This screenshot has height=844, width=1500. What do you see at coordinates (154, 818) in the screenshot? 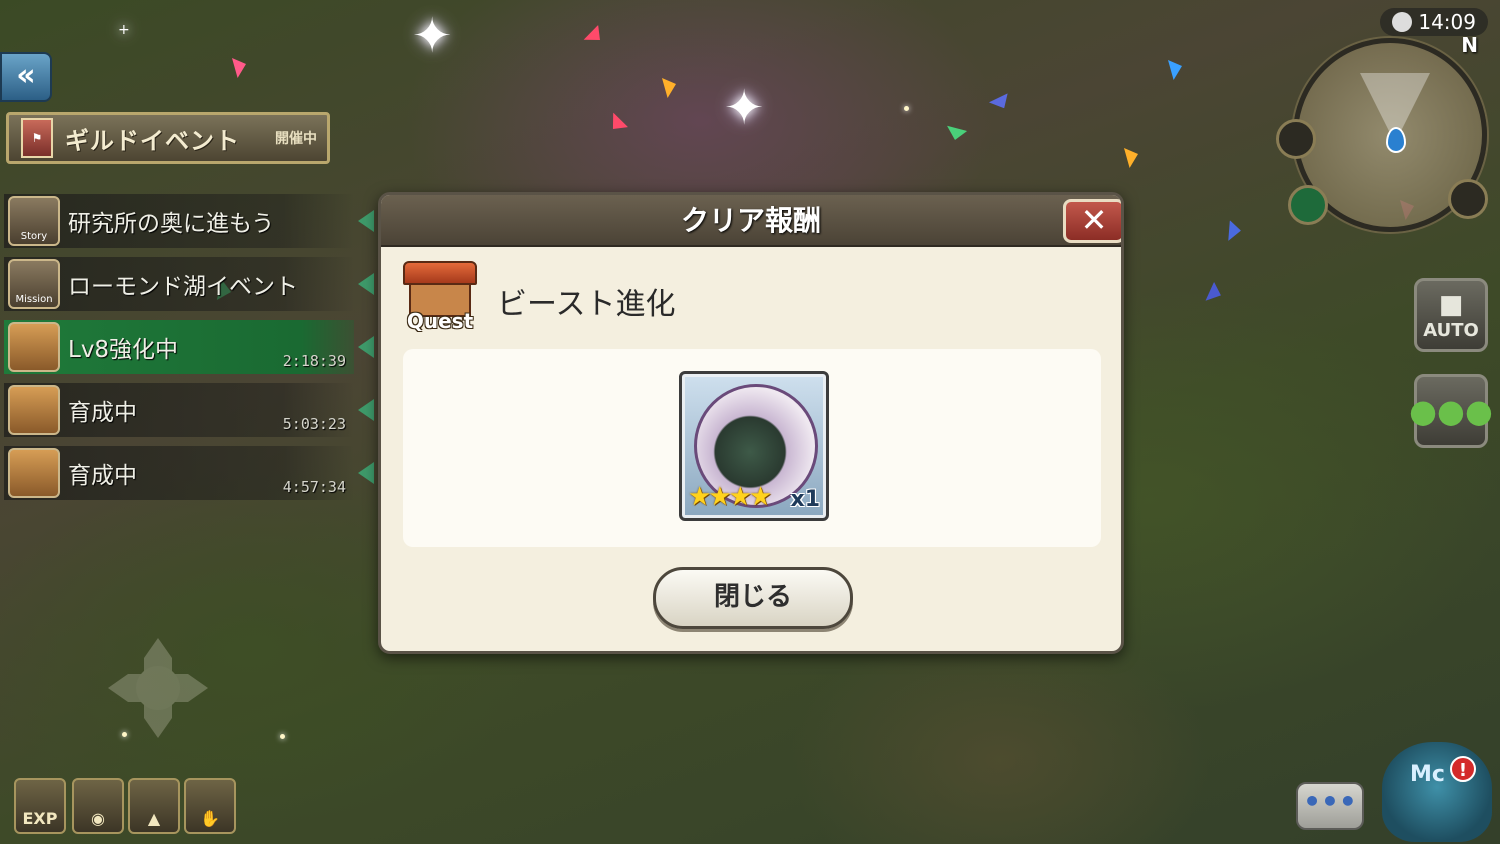
I see `boots-icon: ▲` at bounding box center [154, 818].